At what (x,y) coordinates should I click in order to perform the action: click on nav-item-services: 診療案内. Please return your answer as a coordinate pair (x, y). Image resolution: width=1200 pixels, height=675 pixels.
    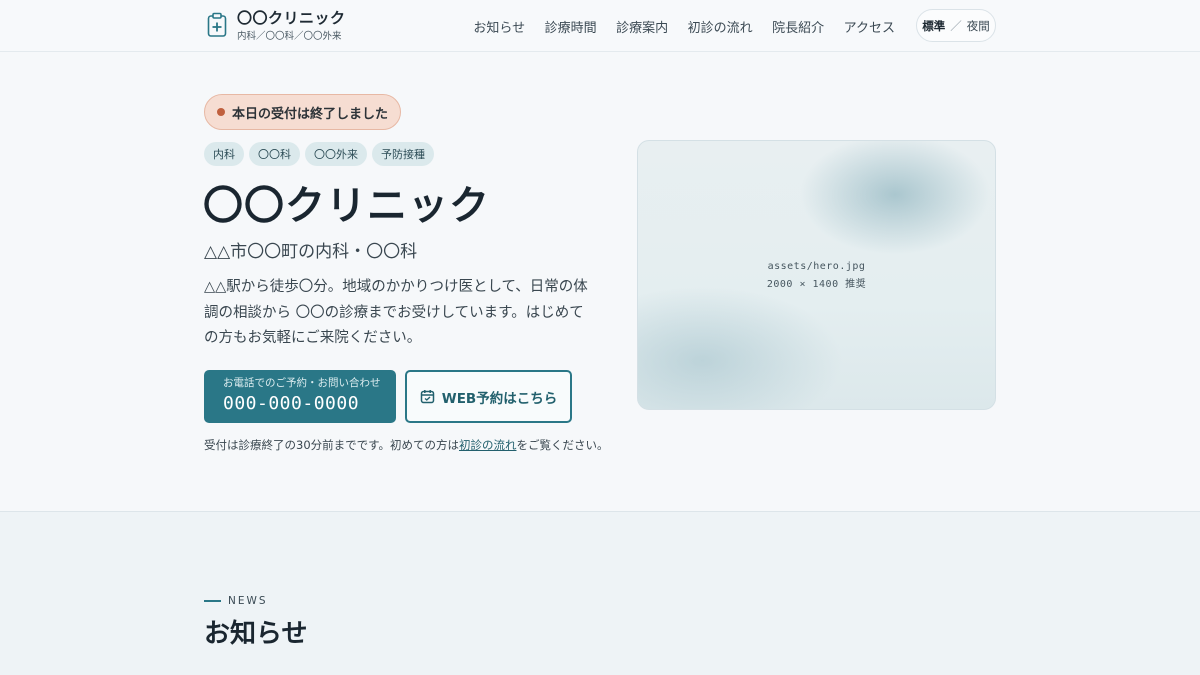
    Looking at the image, I should click on (642, 26).